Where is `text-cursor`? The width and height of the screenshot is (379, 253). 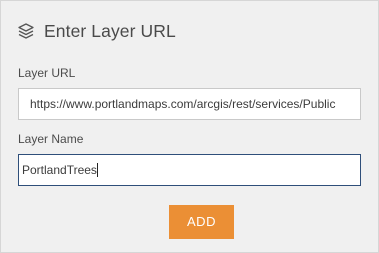
text-cursor is located at coordinates (97, 169).